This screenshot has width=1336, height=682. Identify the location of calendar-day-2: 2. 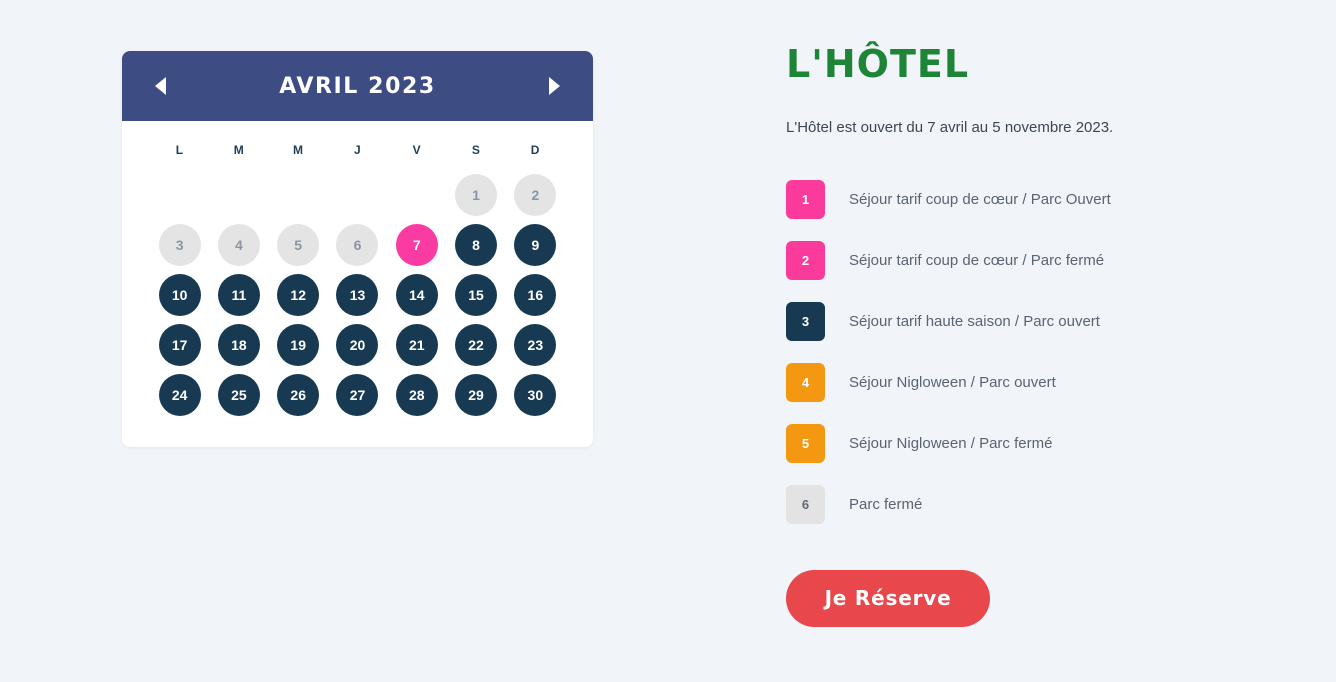
(535, 195).